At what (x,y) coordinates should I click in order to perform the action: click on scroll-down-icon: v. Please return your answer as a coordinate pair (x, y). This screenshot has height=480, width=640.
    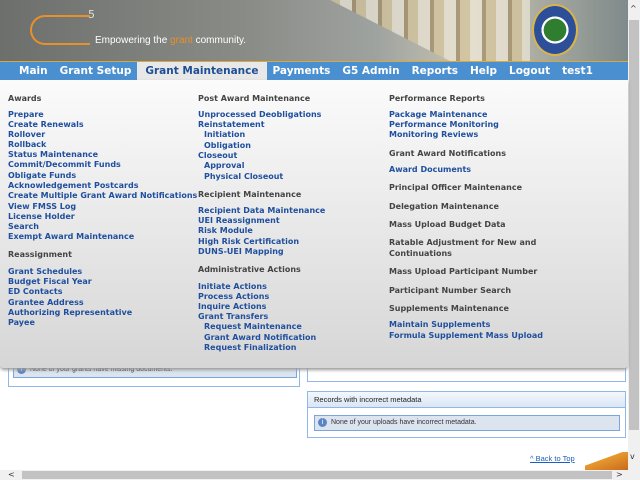
    Looking at the image, I should click on (632, 457).